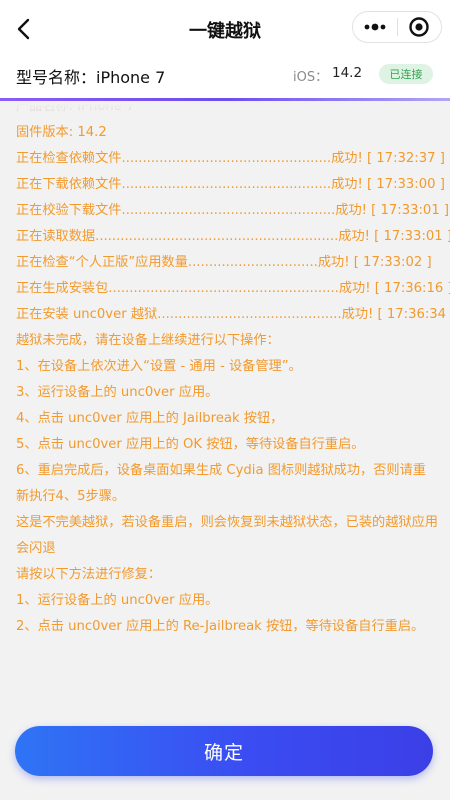 The width and height of the screenshot is (450, 800). What do you see at coordinates (225, 78) in the screenshot?
I see `device-info-header: 型号名称：iPhone 7 iOS： 14.2 已连接` at bounding box center [225, 78].